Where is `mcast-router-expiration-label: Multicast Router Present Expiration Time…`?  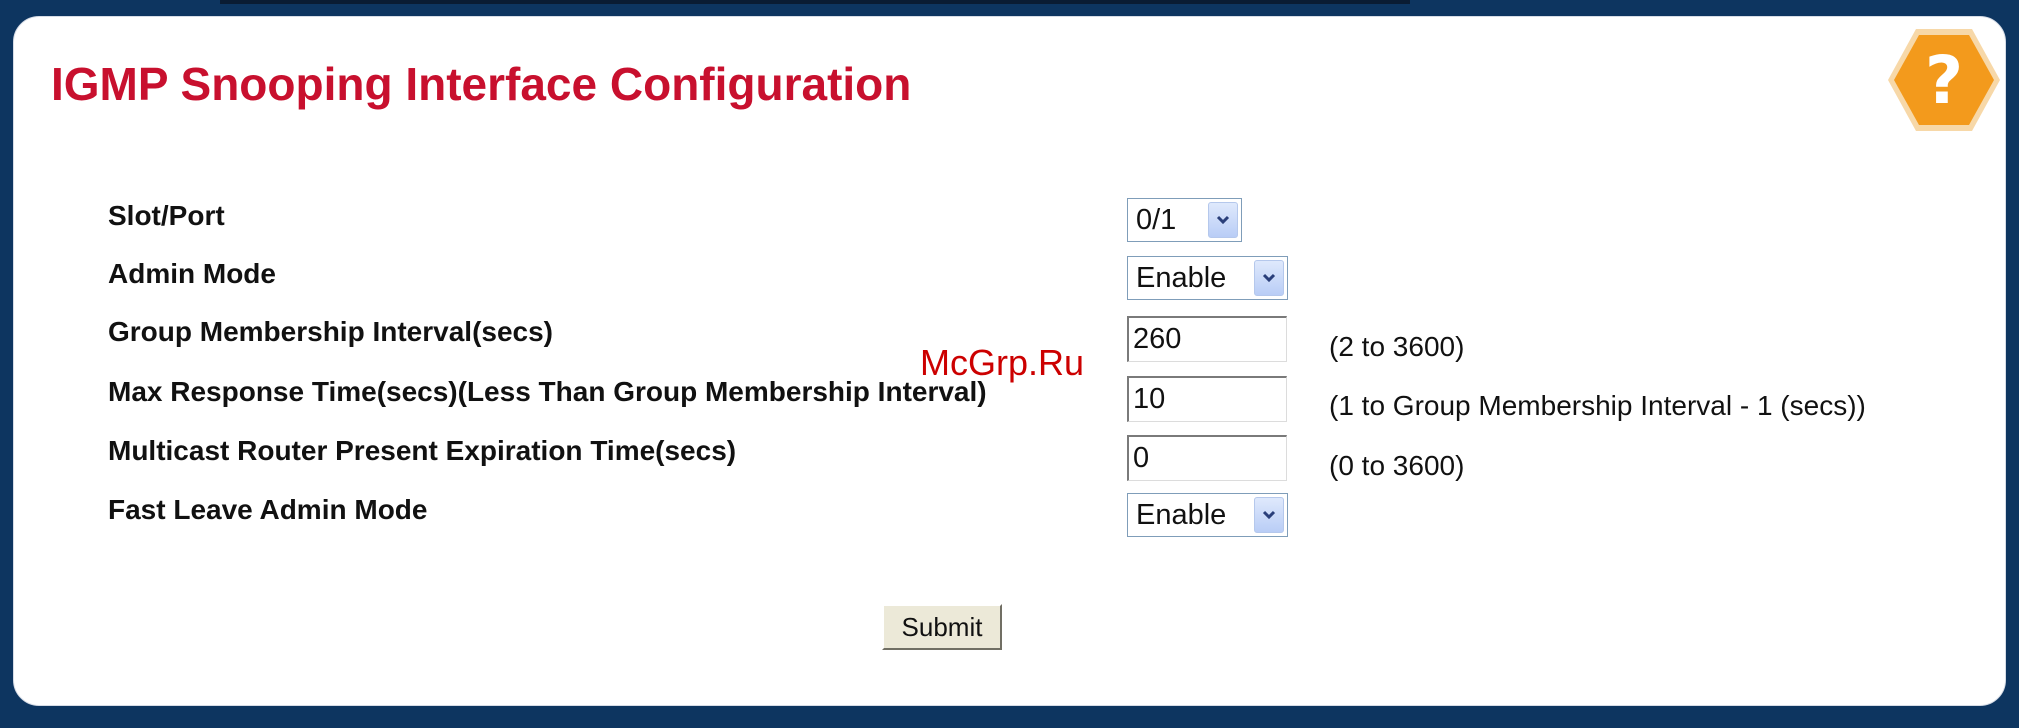 mcast-router-expiration-label: Multicast Router Present Expiration Time… is located at coordinates (422, 450).